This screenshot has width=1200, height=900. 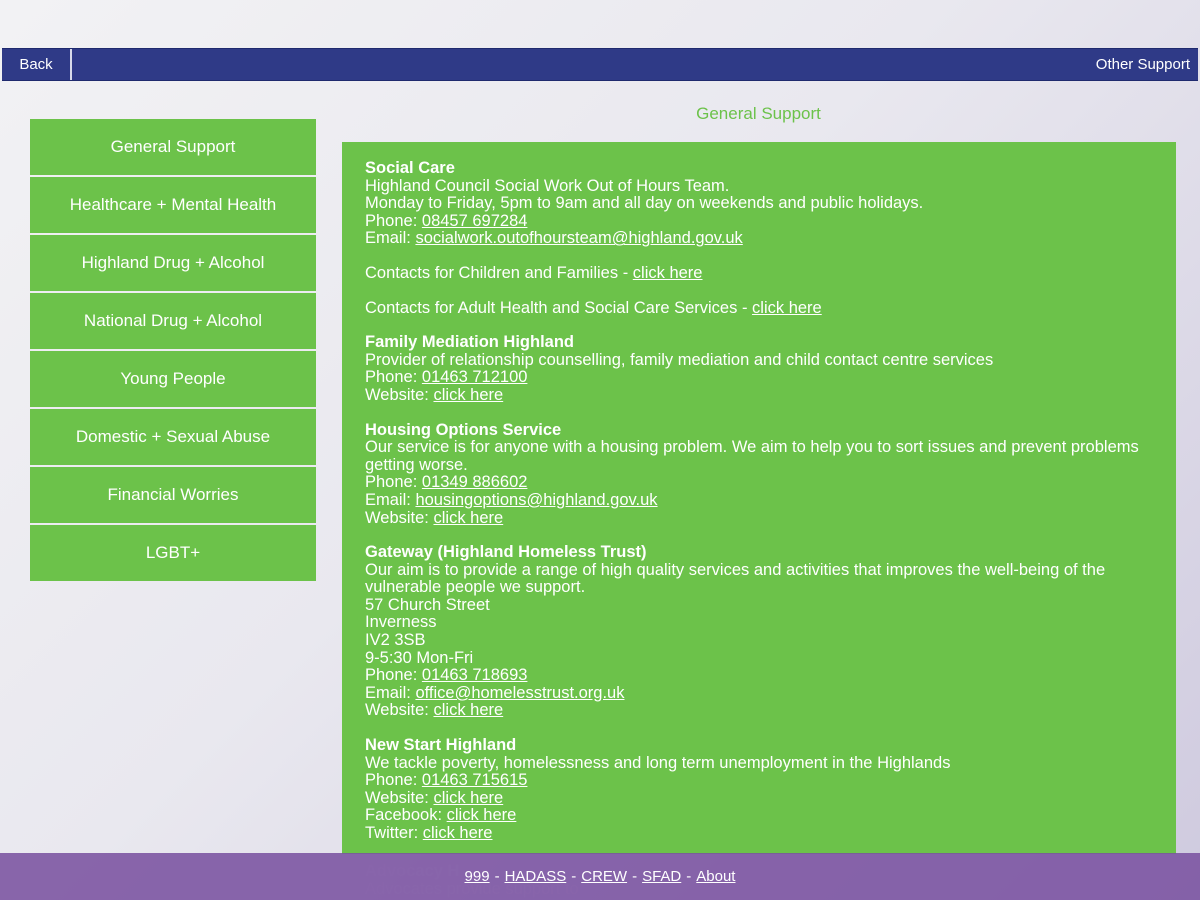 What do you see at coordinates (1143, 64) in the screenshot?
I see `other-support-button: Other Support` at bounding box center [1143, 64].